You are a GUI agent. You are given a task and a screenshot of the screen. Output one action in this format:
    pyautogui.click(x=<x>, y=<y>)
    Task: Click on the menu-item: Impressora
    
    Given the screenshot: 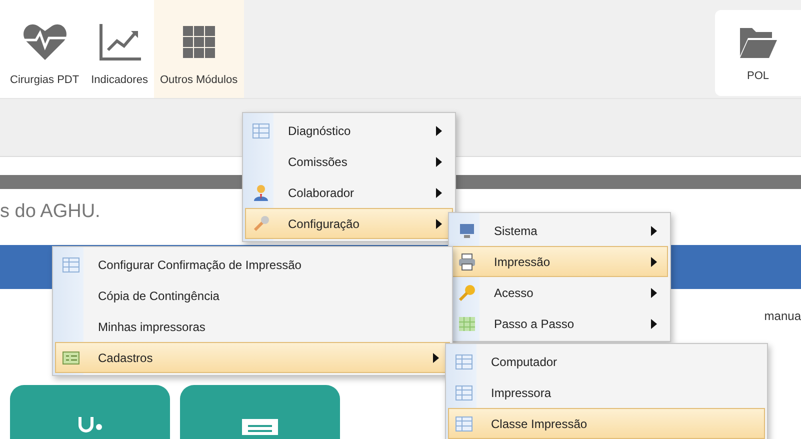 What is the action you would take?
    pyautogui.click(x=606, y=392)
    